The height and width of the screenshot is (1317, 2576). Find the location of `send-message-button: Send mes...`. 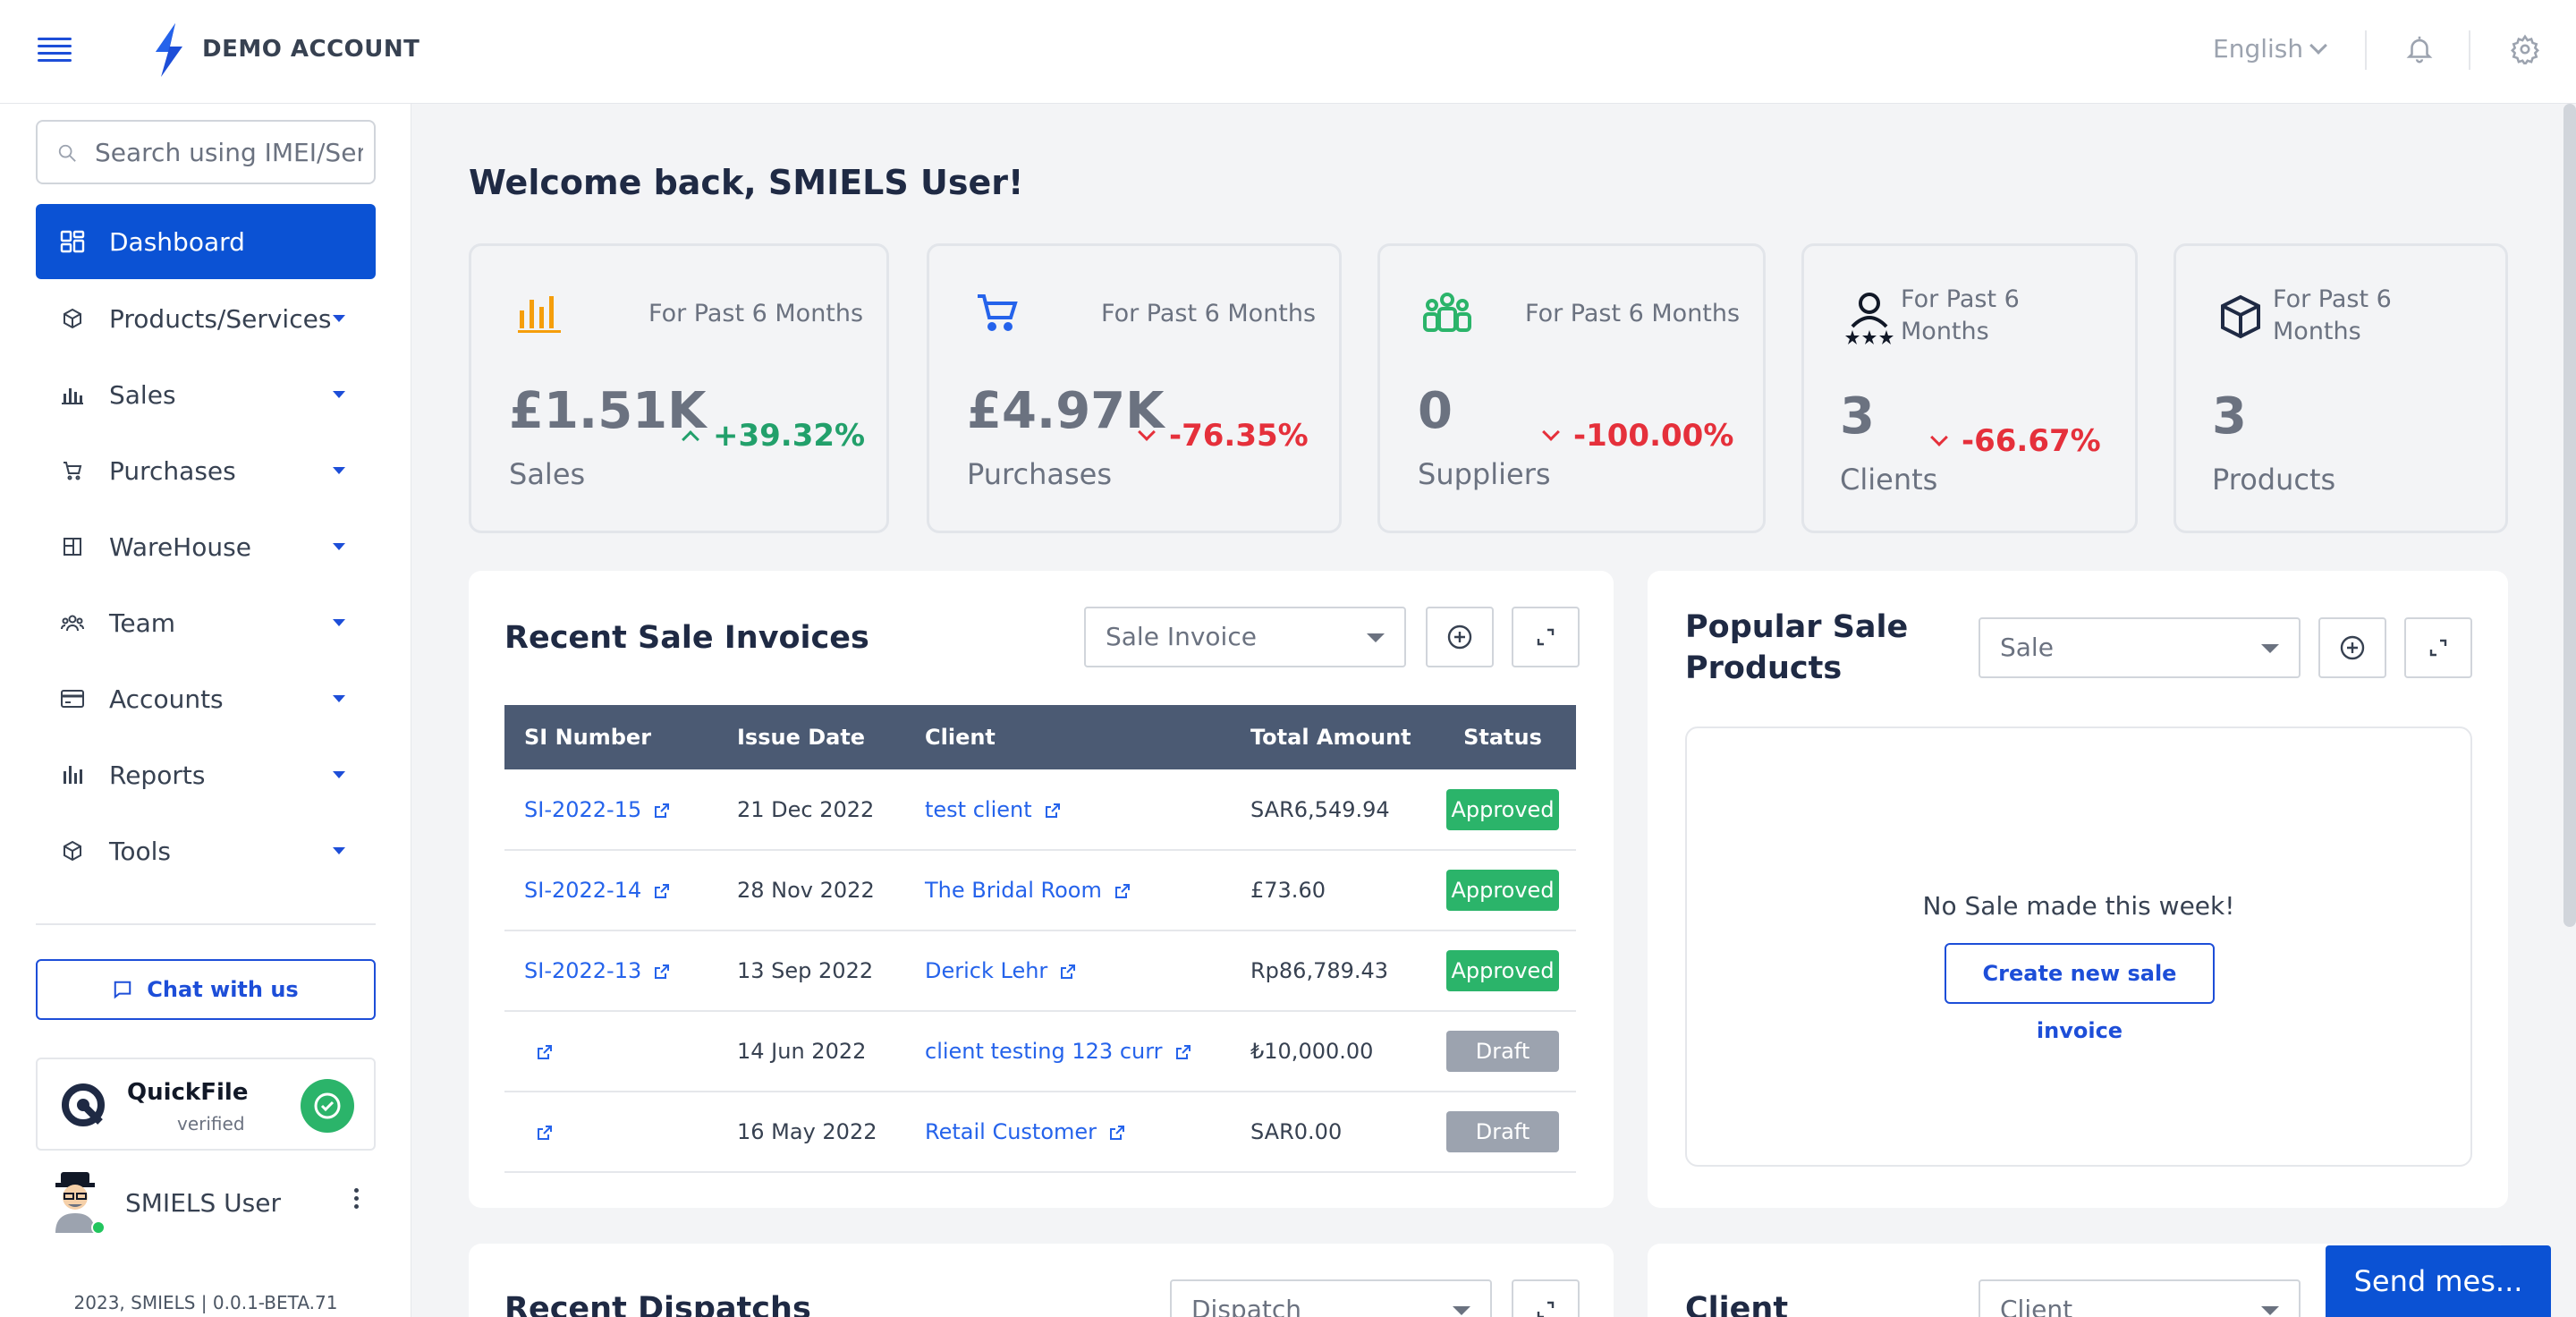

send-message-button: Send mes... is located at coordinates (2438, 1281).